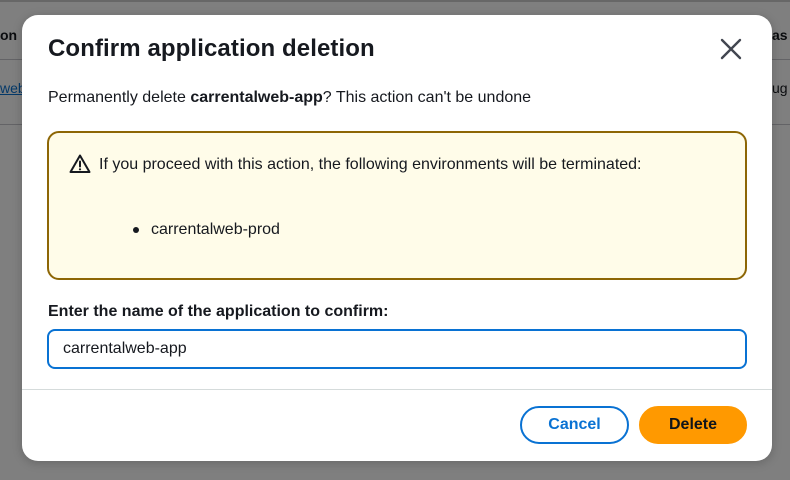 The height and width of the screenshot is (480, 790). I want to click on footer-divider, so click(397, 389).